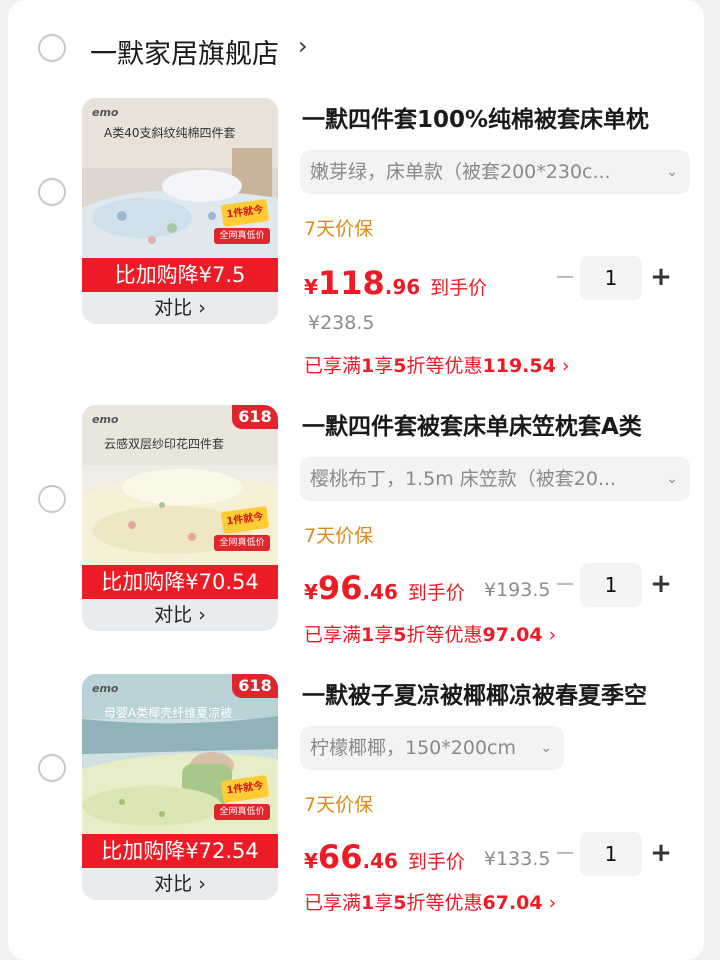 The width and height of the screenshot is (720, 960). Describe the element at coordinates (164, 444) in the screenshot. I see `image-caption: 云感双层纱印花四件套` at that location.